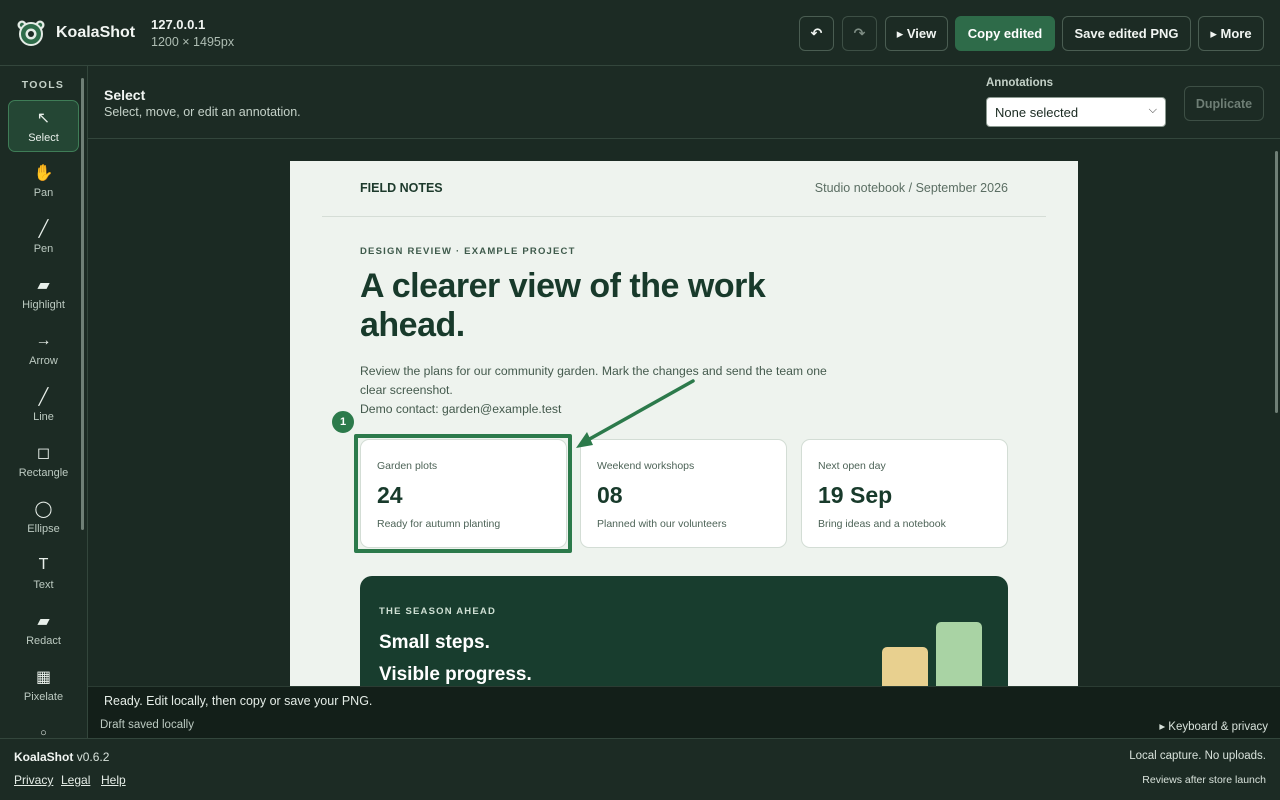 Image resolution: width=1280 pixels, height=800 pixels. I want to click on tools-heading: TOOLS, so click(43, 85).